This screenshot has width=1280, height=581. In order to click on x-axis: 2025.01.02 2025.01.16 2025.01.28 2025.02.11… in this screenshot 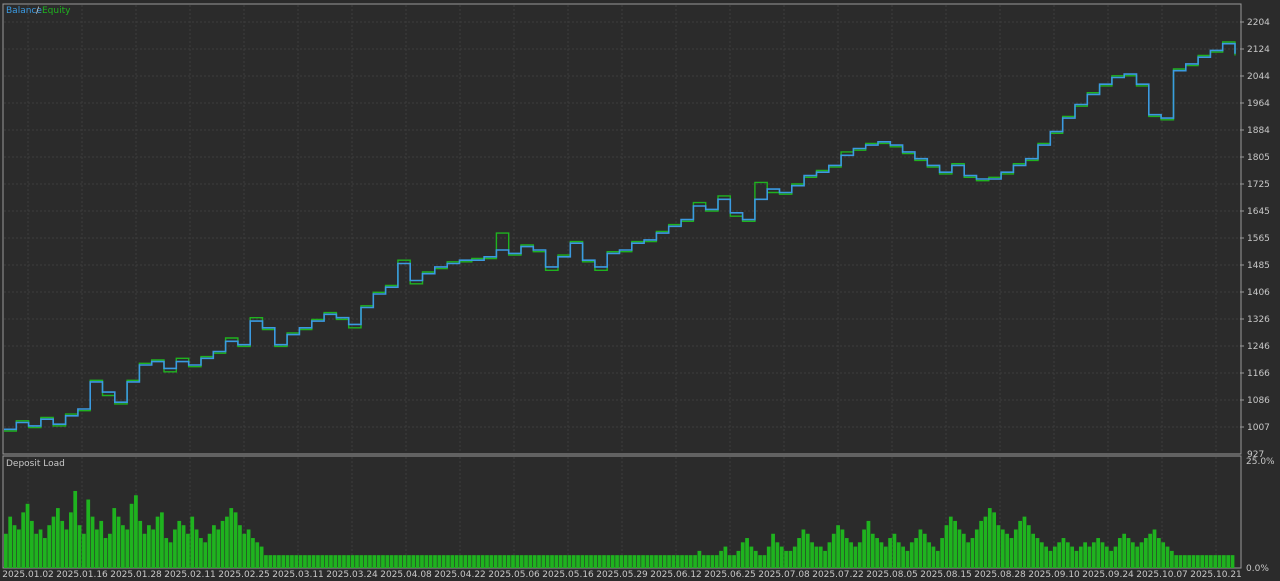, I will do `click(622, 575)`.